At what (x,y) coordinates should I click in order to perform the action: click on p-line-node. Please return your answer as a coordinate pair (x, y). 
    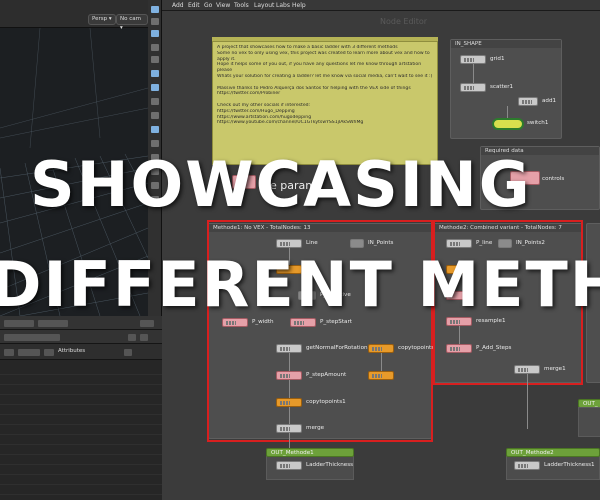
    Looking at the image, I should click on (459, 243).